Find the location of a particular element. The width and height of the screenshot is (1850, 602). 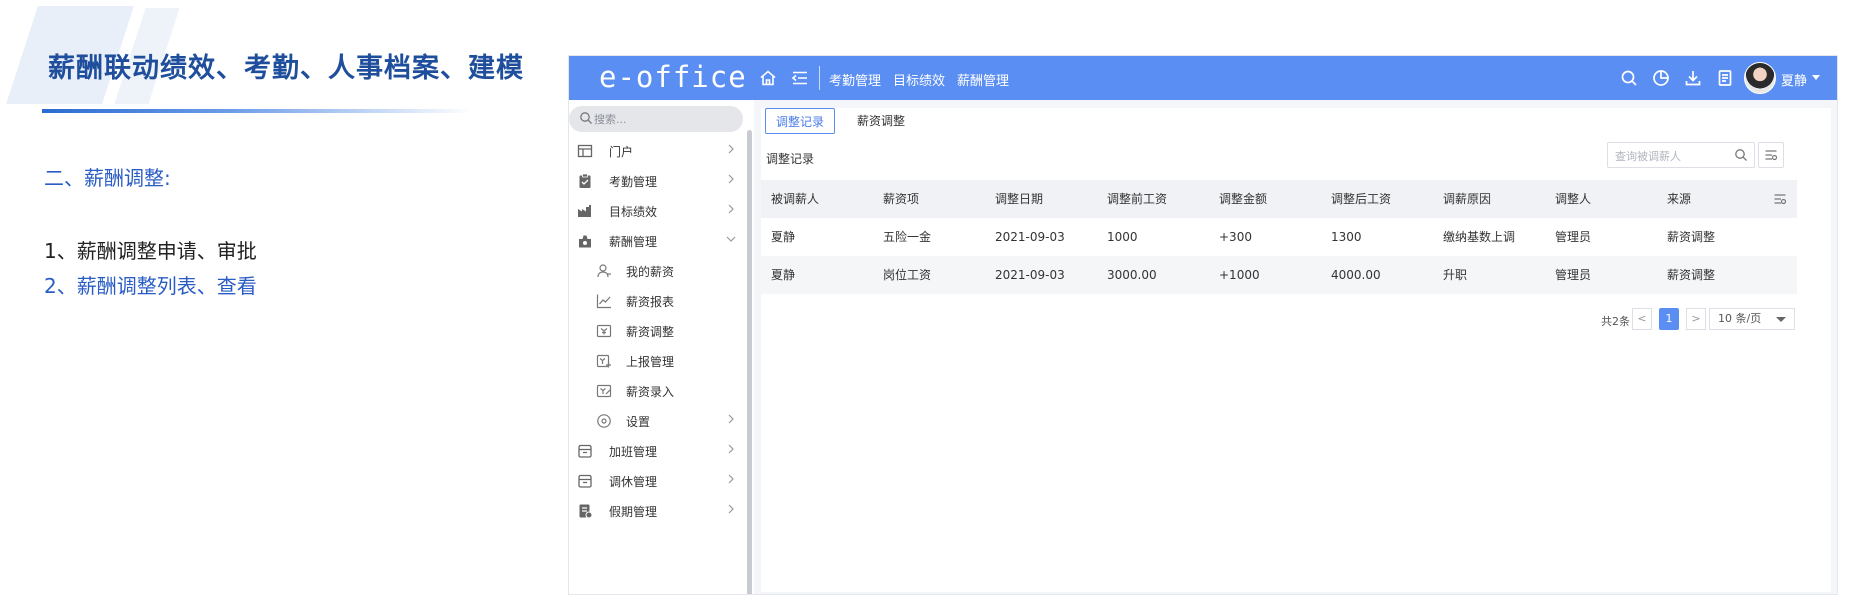

column-settings-icon is located at coordinates (1780, 199).